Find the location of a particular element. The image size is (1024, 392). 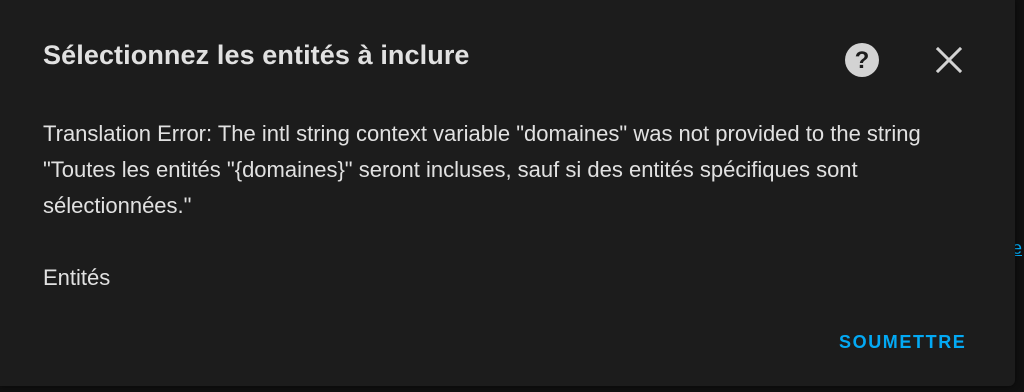

close-icon is located at coordinates (949, 62).